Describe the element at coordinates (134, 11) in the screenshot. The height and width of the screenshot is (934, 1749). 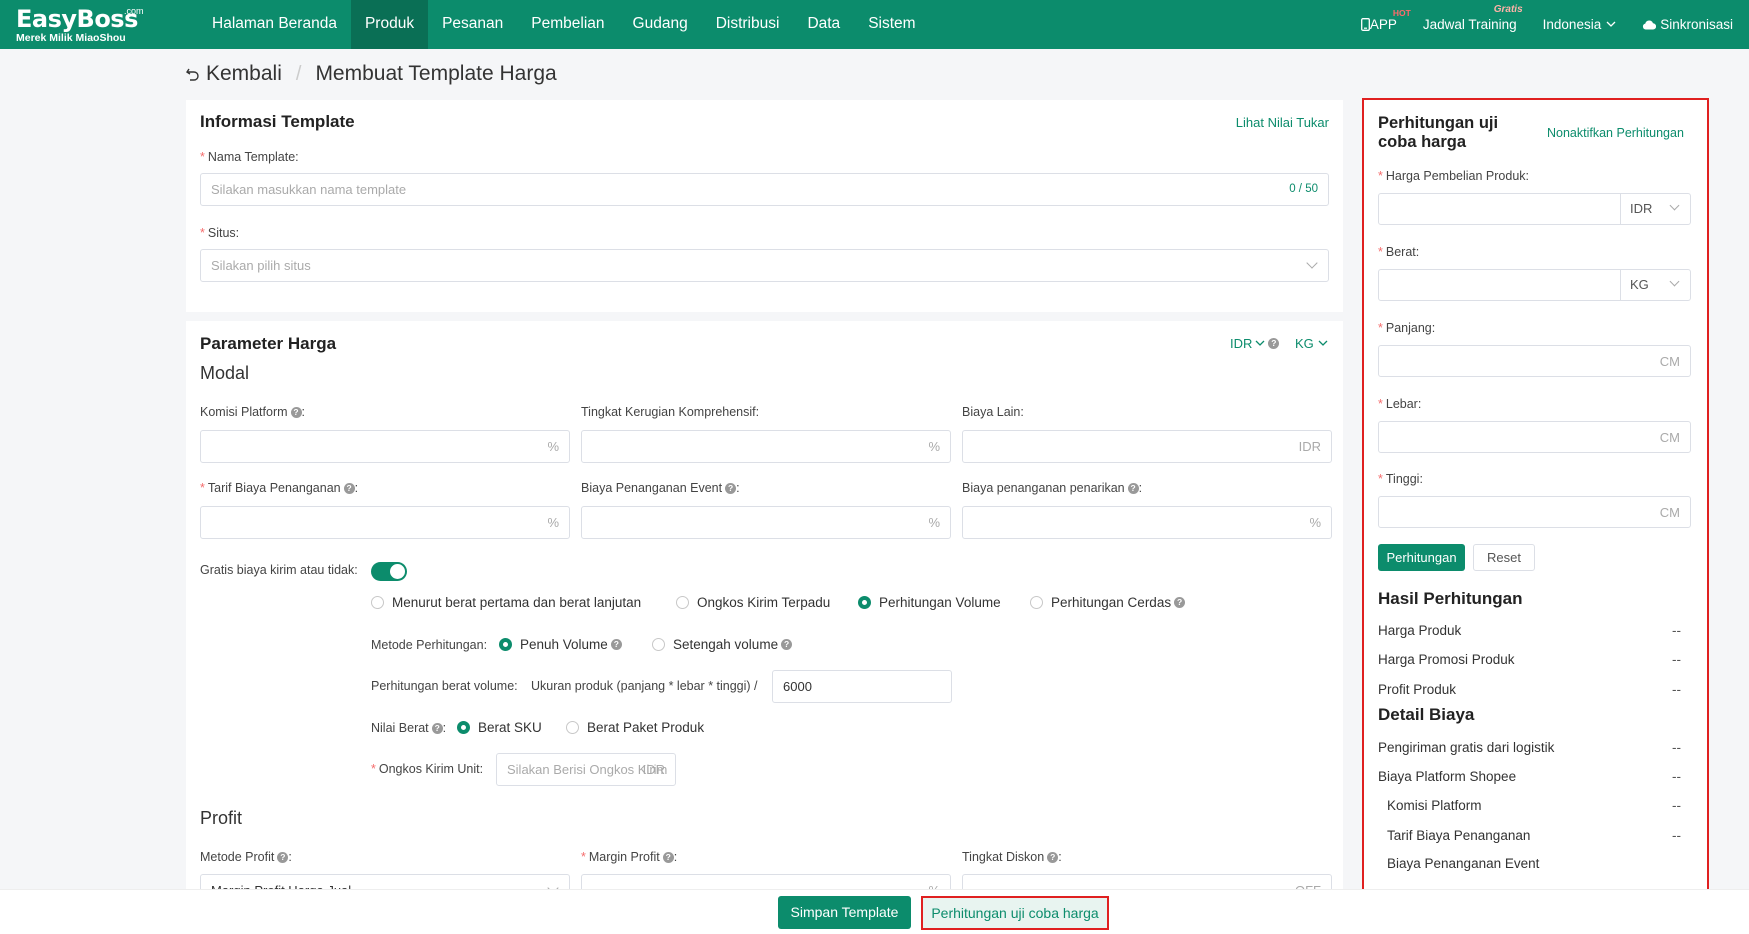
I see `logo-com: .com` at that location.